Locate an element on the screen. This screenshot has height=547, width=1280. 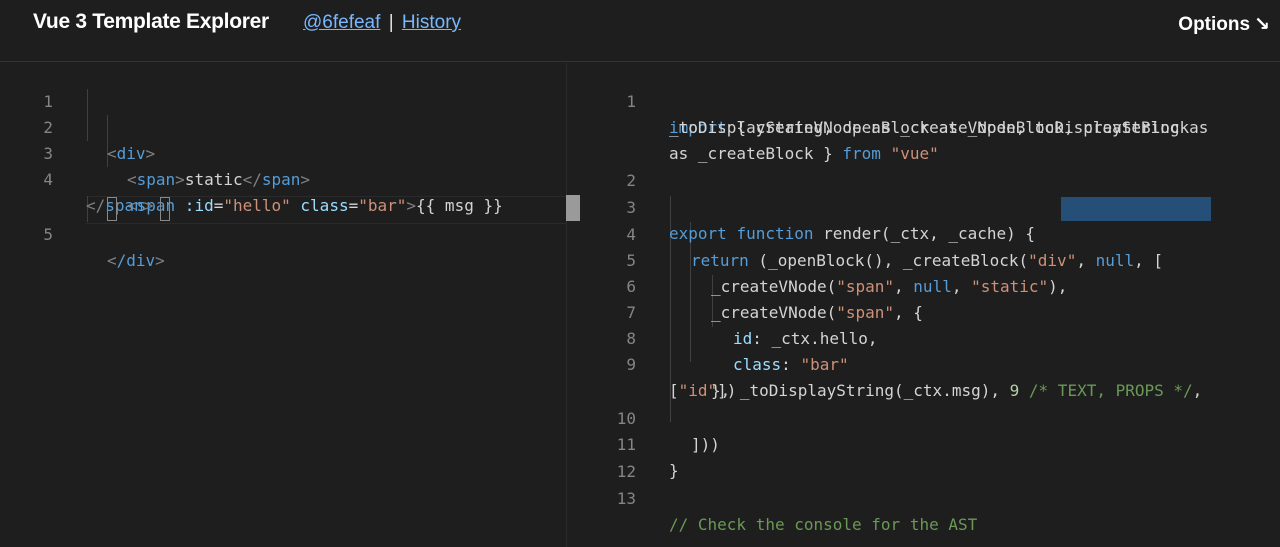
editor-line-wrap: ["id"]) is located at coordinates (923, 376).